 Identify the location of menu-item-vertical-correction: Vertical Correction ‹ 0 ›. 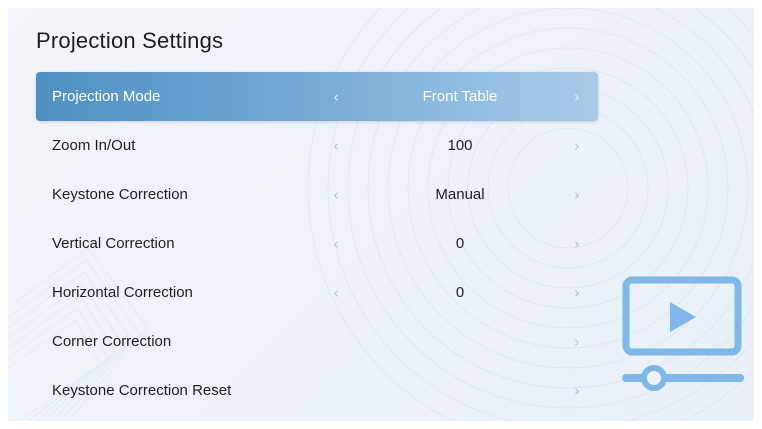
(317, 243).